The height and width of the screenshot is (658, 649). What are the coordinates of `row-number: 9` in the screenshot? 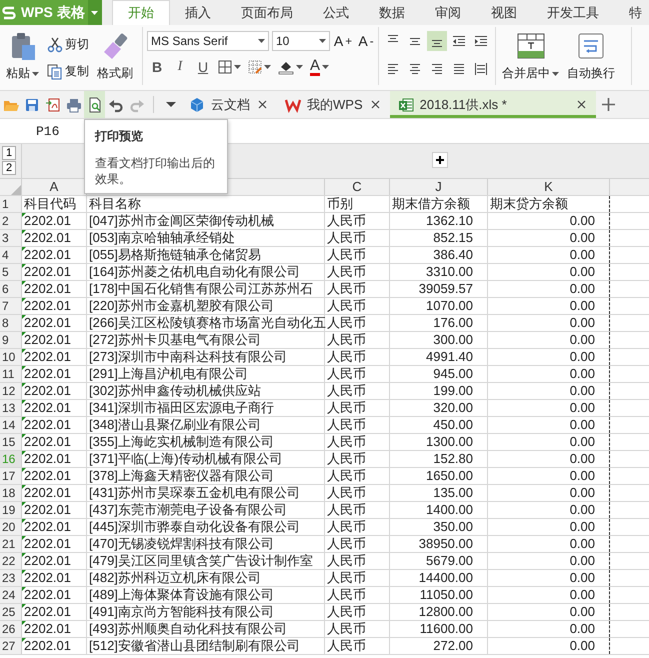 It's located at (11, 340).